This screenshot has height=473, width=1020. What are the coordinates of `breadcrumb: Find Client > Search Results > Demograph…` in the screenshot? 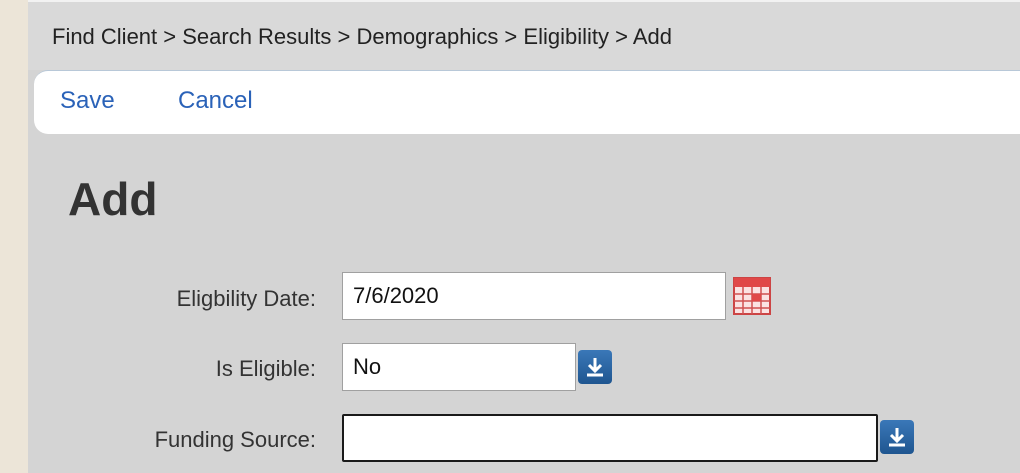 It's located at (524, 35).